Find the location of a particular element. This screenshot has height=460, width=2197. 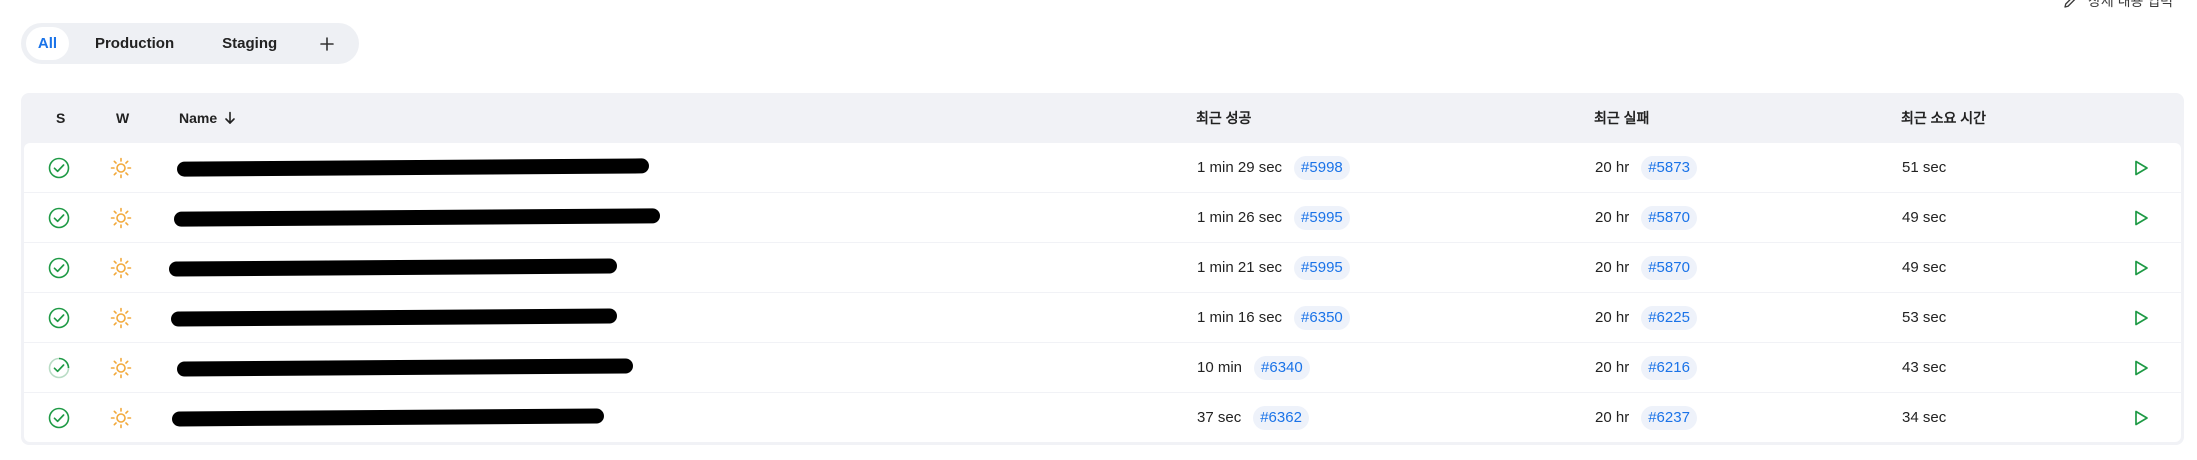

last-failure-build-link: #6237 is located at coordinates (1669, 417).